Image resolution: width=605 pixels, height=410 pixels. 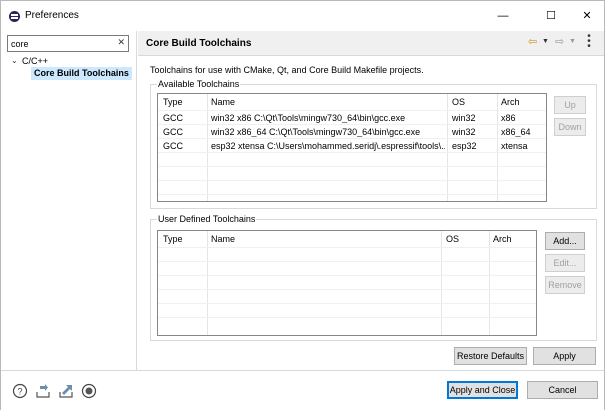 I want to click on maximize-button: ☐, so click(x=551, y=16).